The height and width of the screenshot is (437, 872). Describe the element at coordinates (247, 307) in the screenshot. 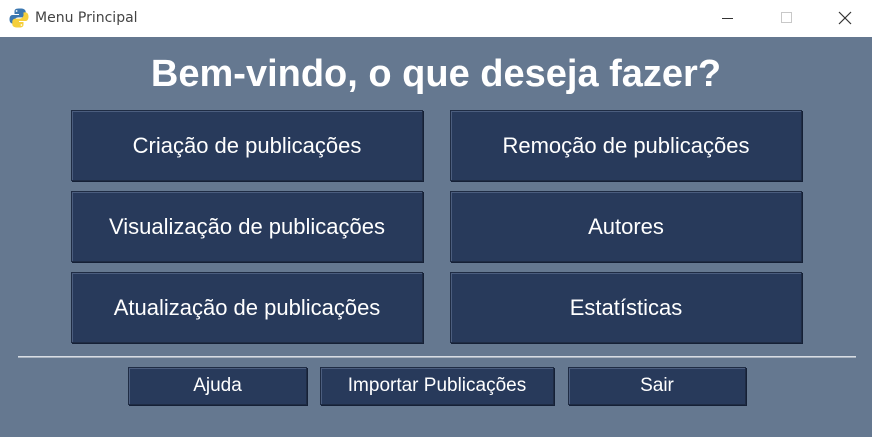

I see `update-publications-button: Atualização de publicações` at that location.